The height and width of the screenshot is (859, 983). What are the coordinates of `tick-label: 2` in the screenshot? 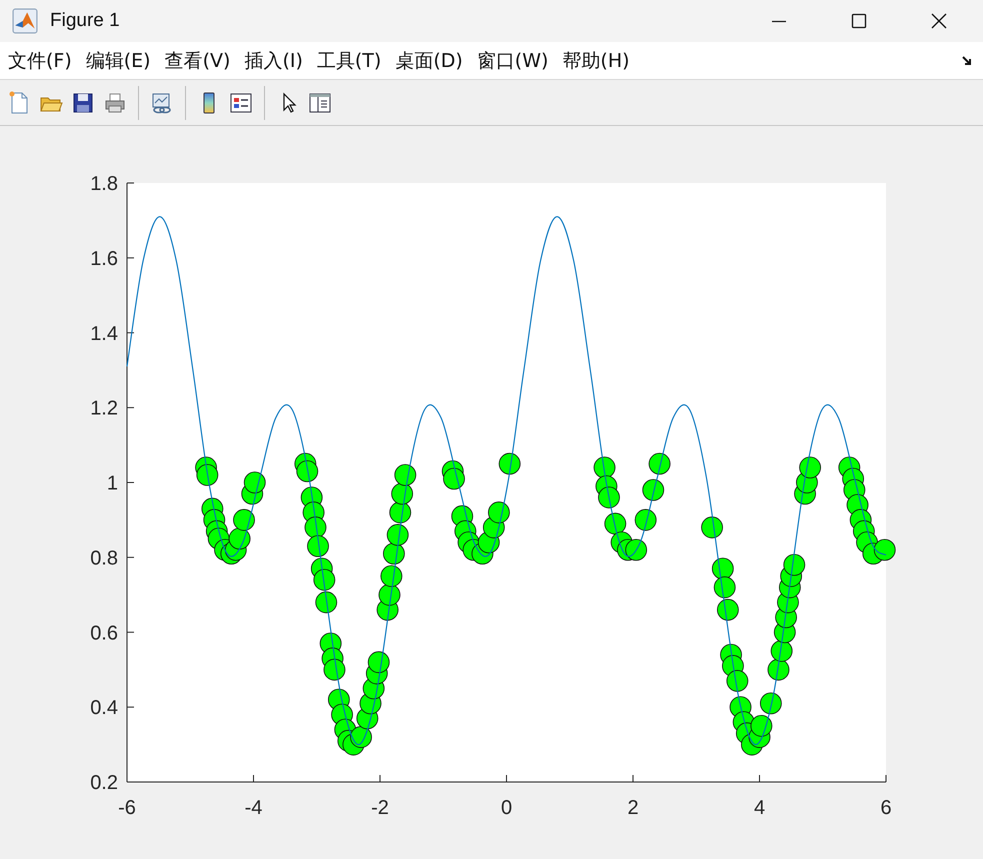 It's located at (633, 808).